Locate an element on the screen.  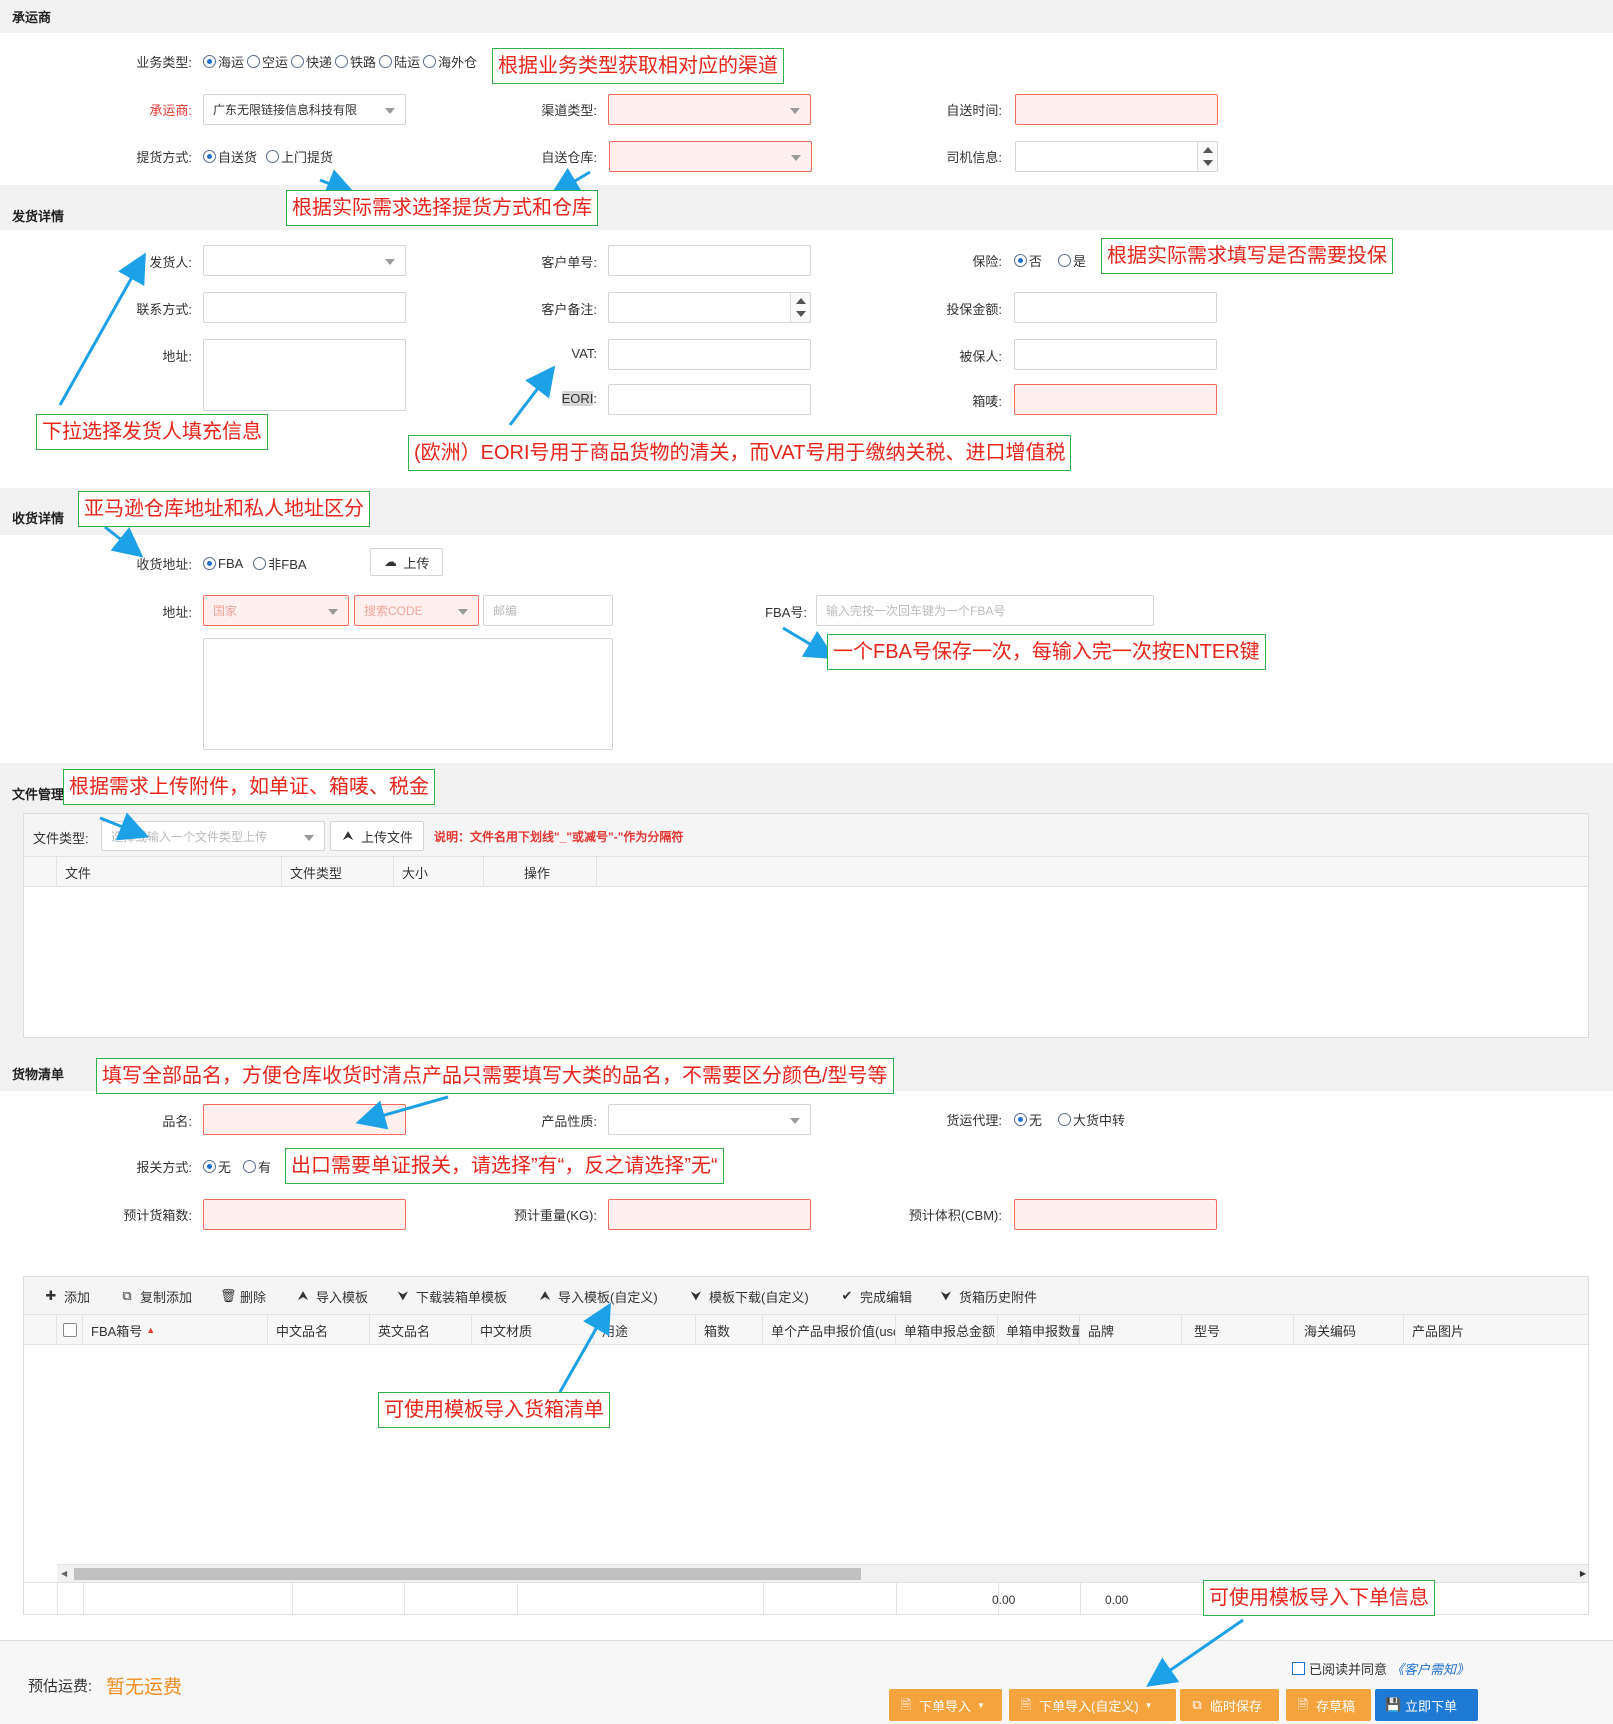
radio-non-fba: 非FBA is located at coordinates (280, 563).